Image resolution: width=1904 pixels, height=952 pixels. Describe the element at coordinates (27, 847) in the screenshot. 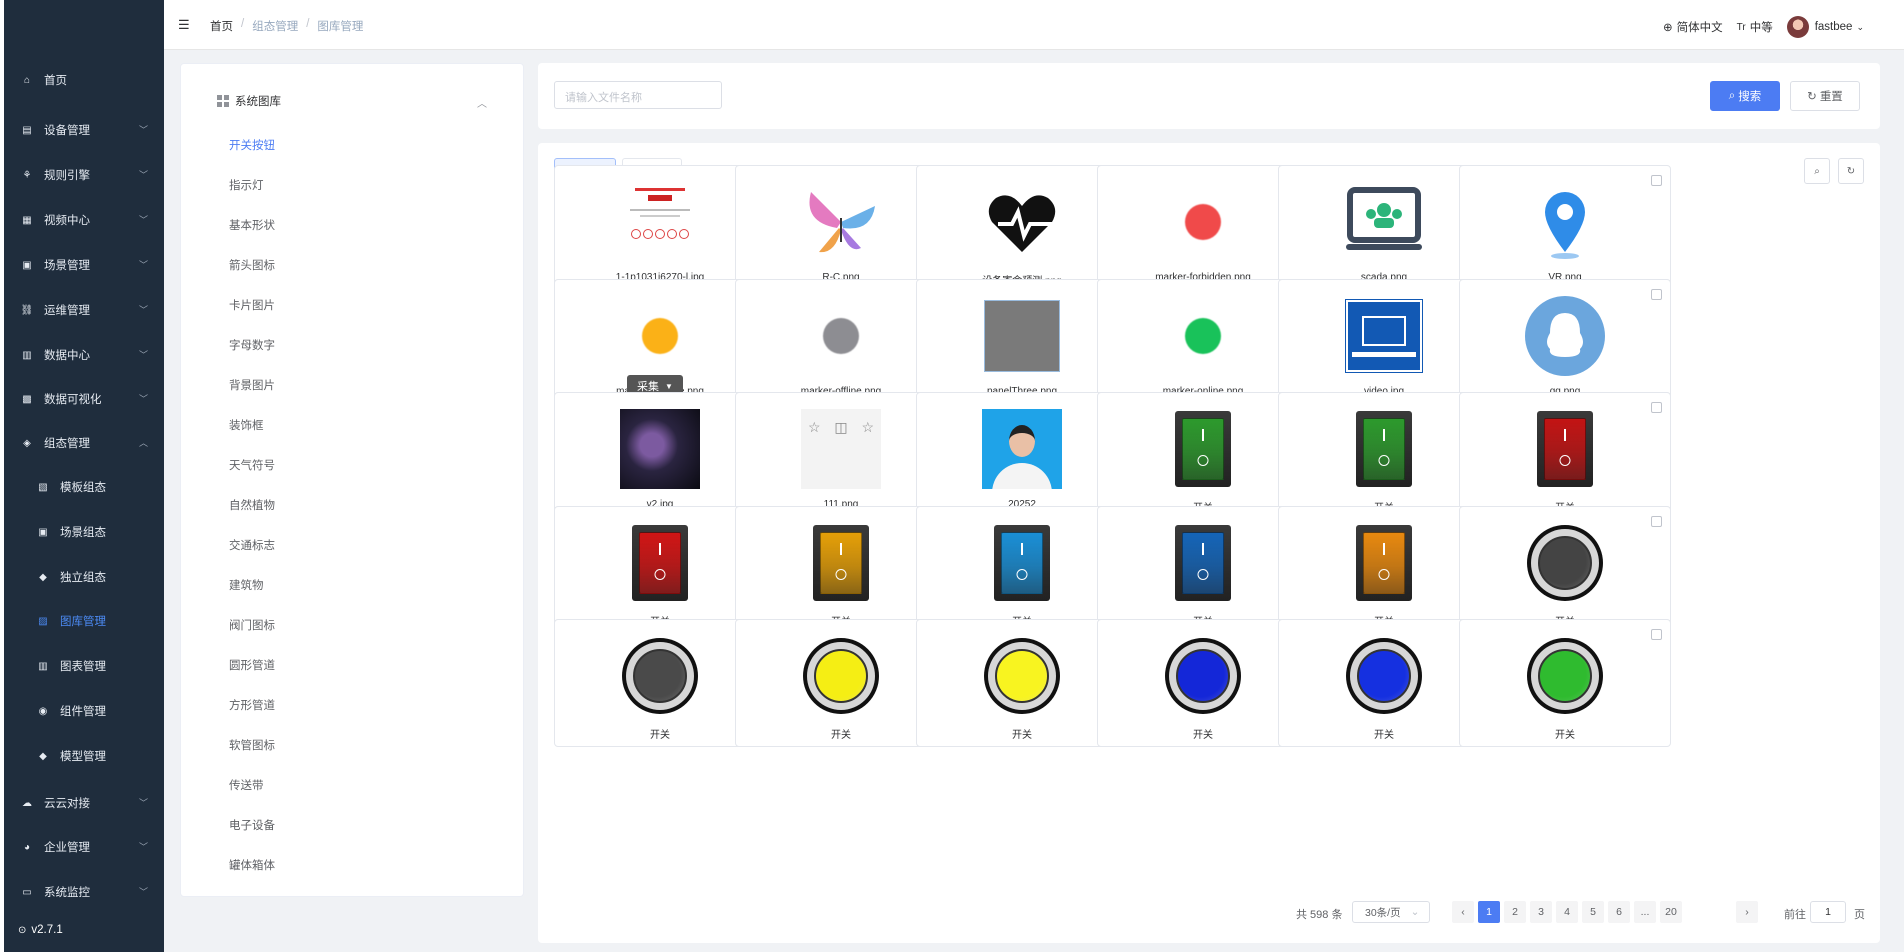

I see `enterprise-icon: ◕` at that location.